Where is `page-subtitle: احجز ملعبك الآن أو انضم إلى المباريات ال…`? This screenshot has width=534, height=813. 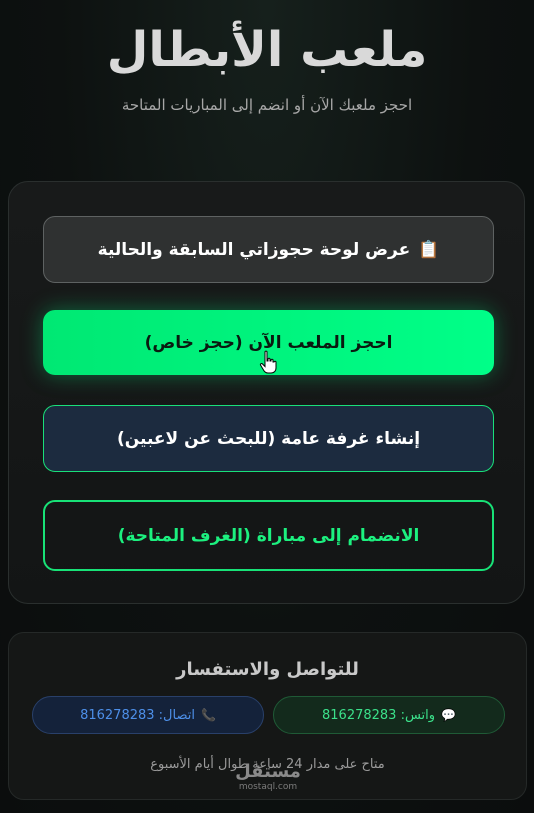 page-subtitle: احجز ملعبك الآن أو انضم إلى المباريات ال… is located at coordinates (267, 105).